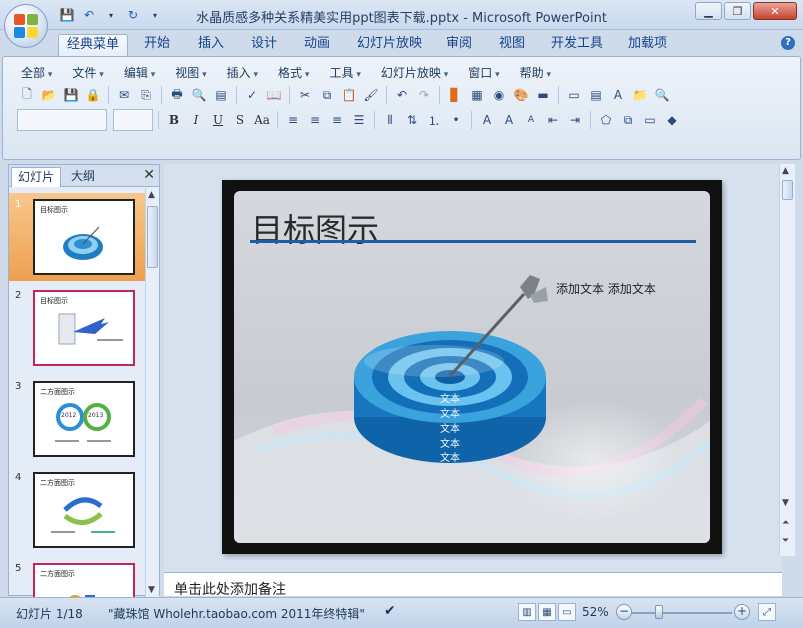  I want to click on tab-slideshow: 幻灯片放映, so click(389, 45).